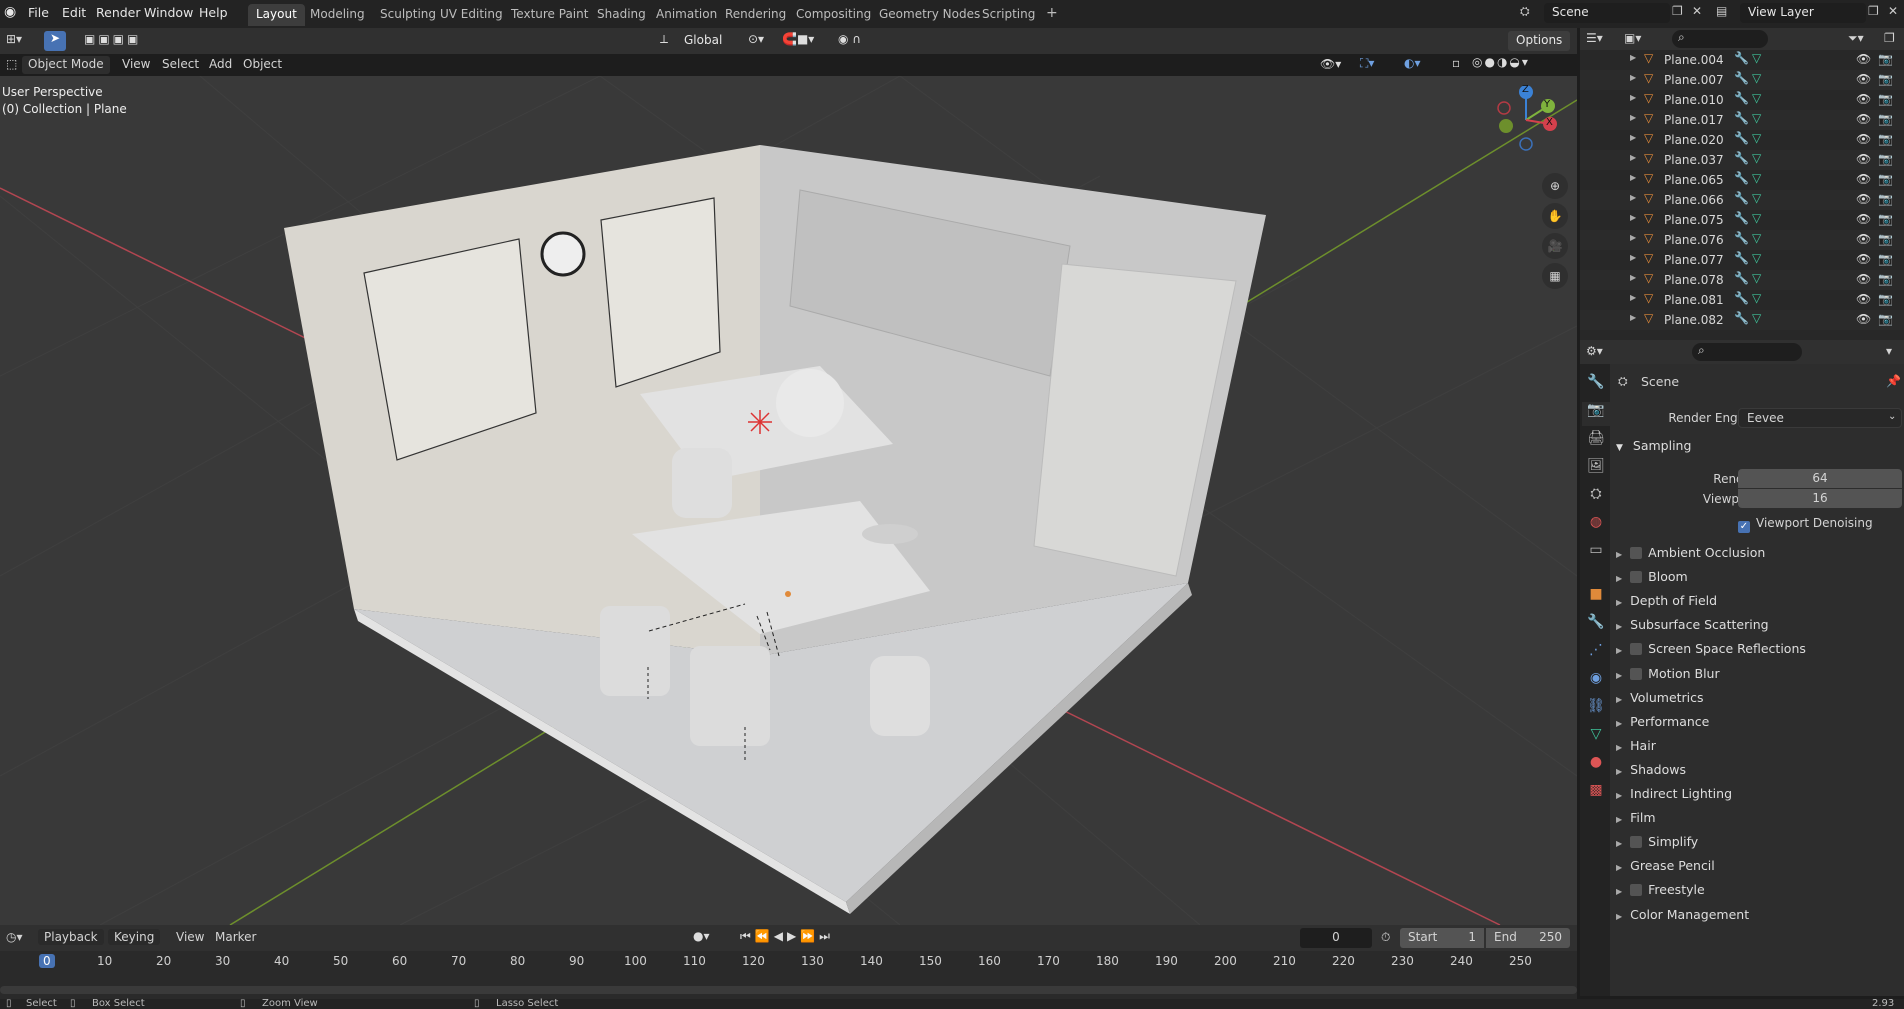 The height and width of the screenshot is (1009, 1904). I want to click on outliner-item-name: Plane.037, so click(1694, 160).